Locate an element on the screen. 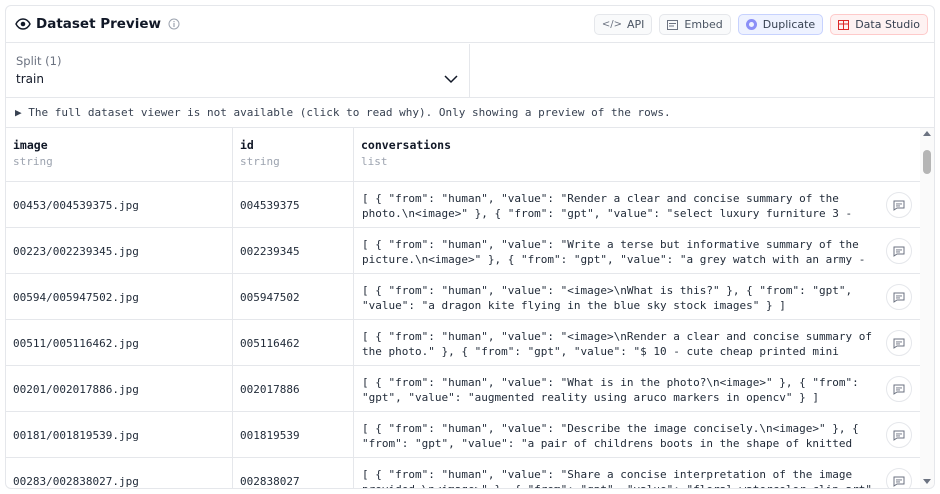  split-selector: Split (1) train is located at coordinates (238, 70).